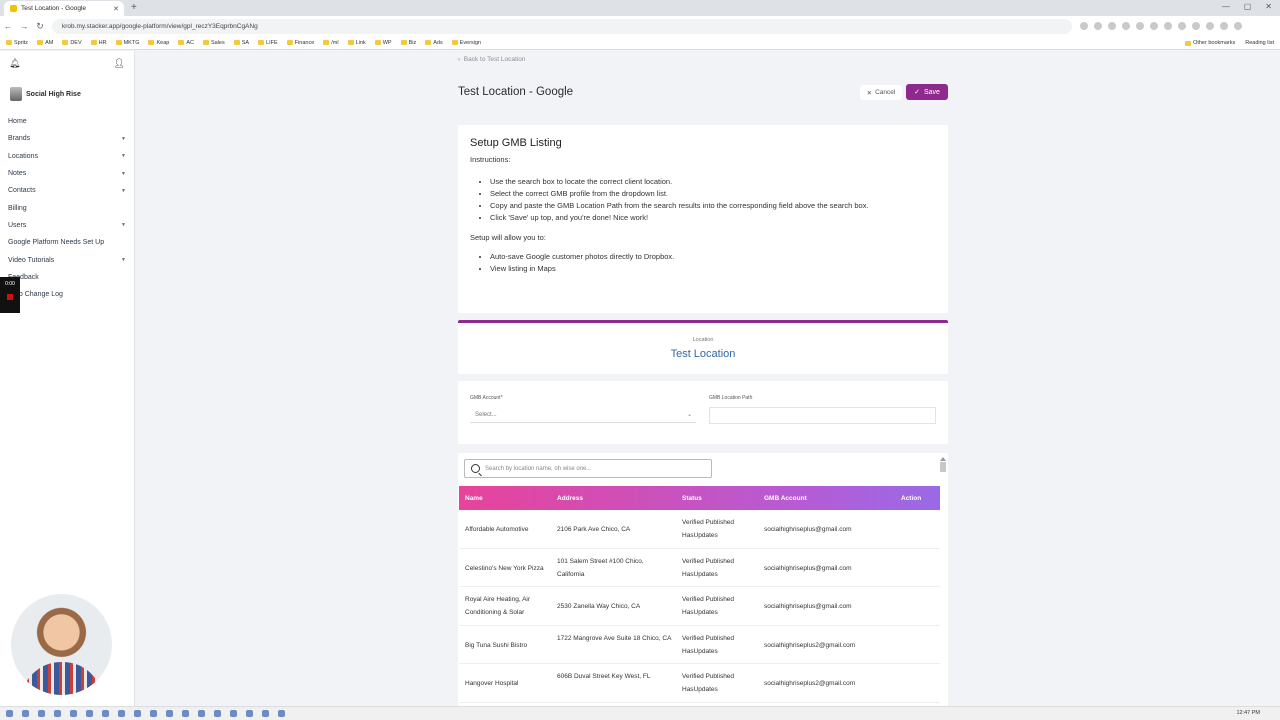 Image resolution: width=1280 pixels, height=720 pixels. Describe the element at coordinates (703, 340) in the screenshot. I see `location-label: Location` at that location.